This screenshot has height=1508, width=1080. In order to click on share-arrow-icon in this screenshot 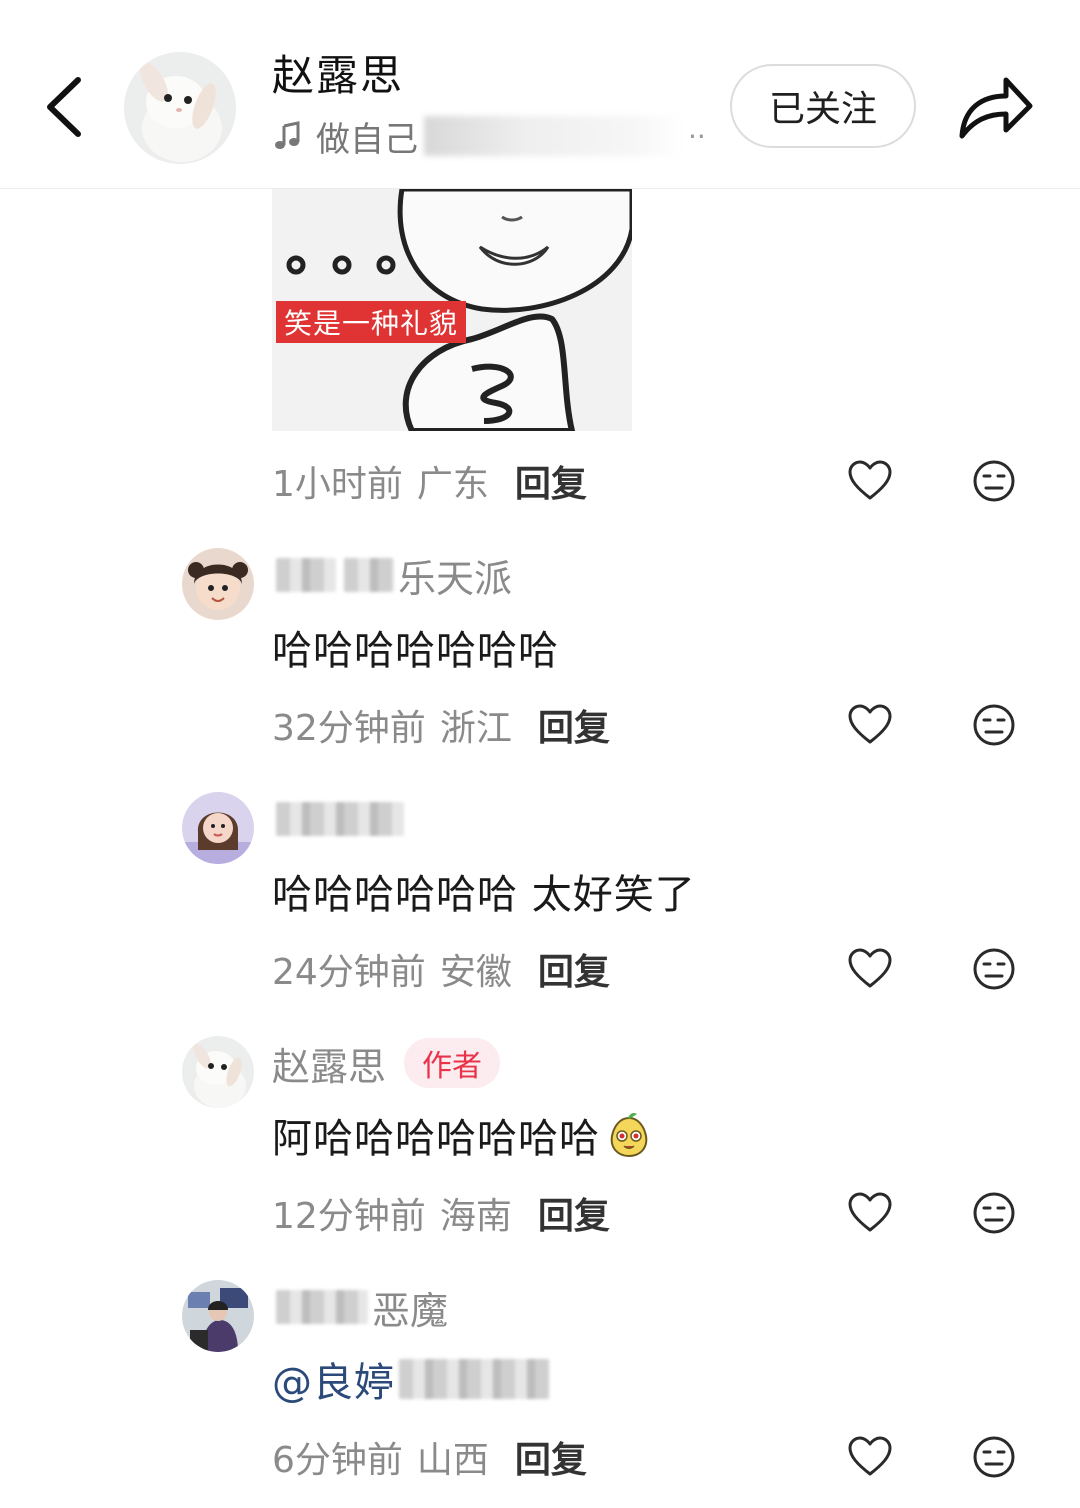, I will do `click(995, 108)`.